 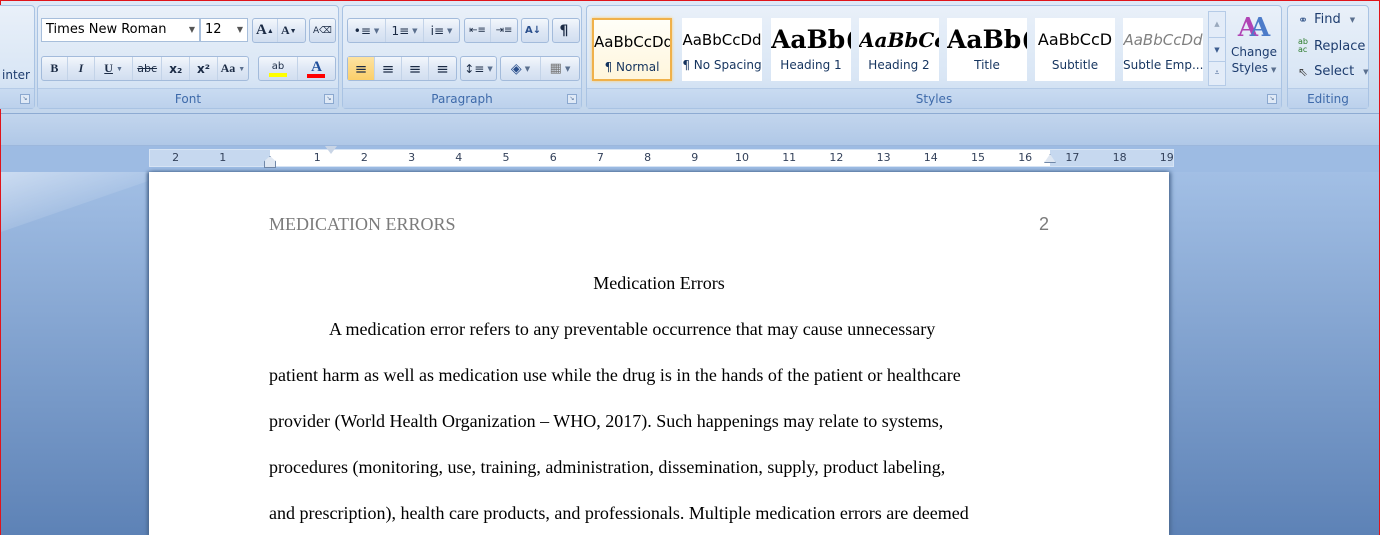 I want to click on strikethrough-button: abc, so click(x=148, y=68).